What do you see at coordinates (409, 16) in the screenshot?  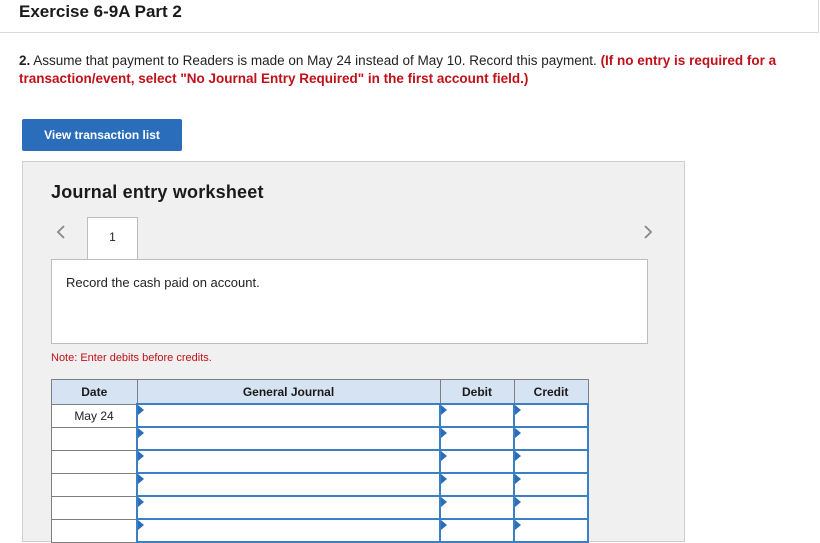 I see `header-bar: Exercise 6-9A Part 2` at bounding box center [409, 16].